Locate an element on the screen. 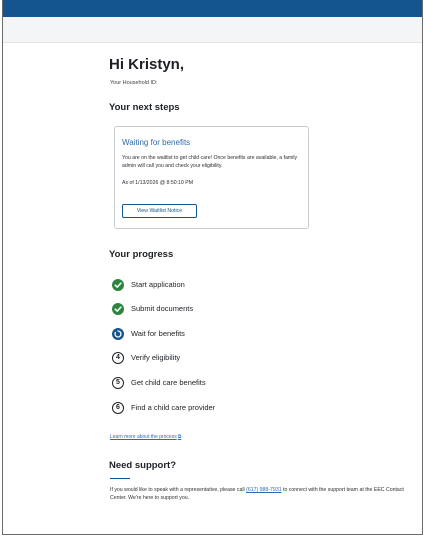 Image resolution: width=425 pixels, height=537 pixels. phone-link: (617) 988-7931 is located at coordinates (263, 490).